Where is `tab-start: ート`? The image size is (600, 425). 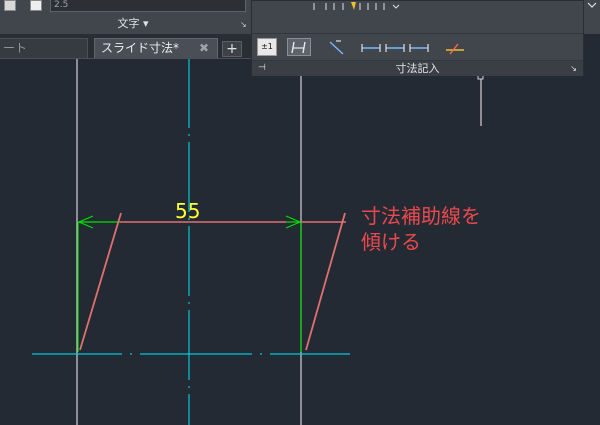 tab-start: ート is located at coordinates (44, 48).